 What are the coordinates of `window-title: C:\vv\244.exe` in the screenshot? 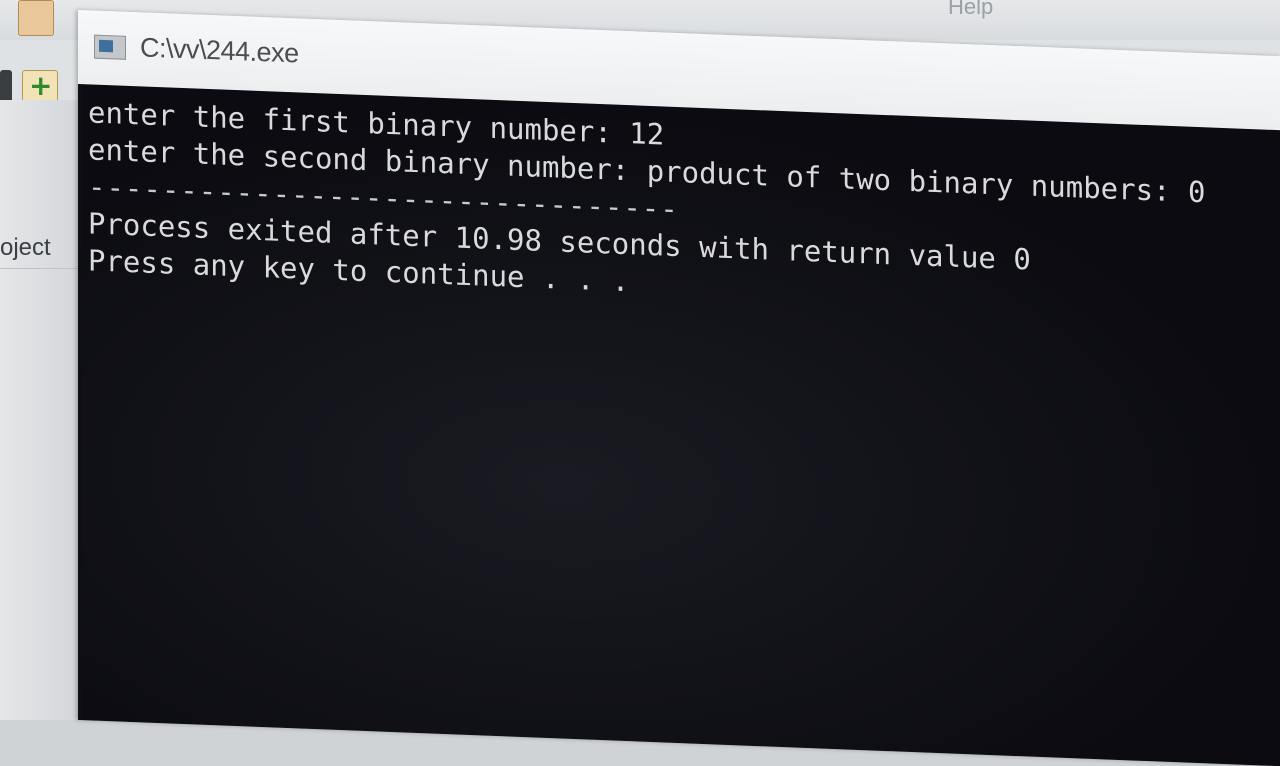 It's located at (219, 50).